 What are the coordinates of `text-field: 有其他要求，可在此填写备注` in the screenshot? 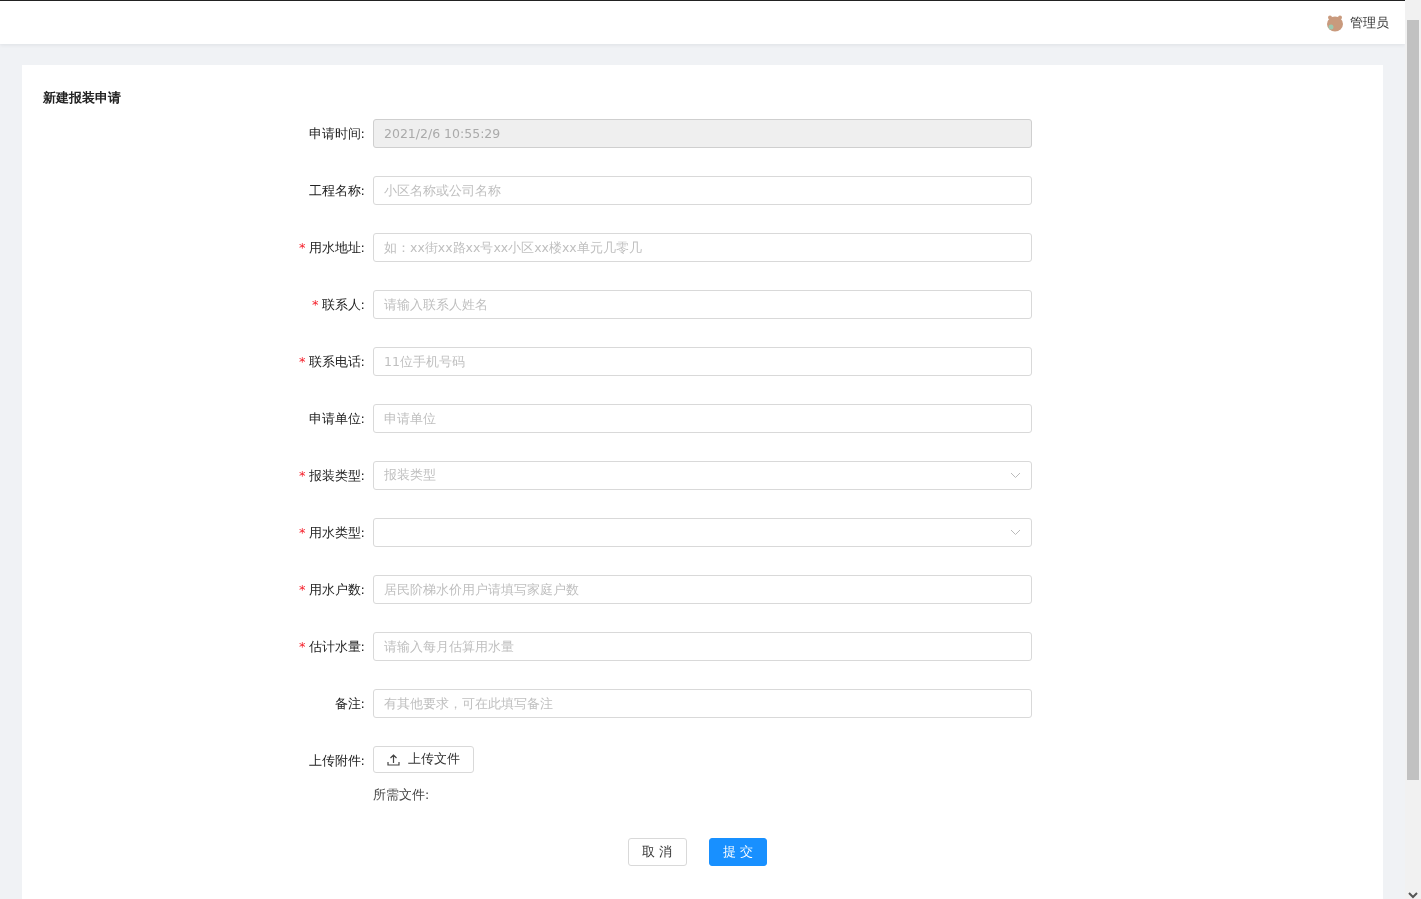 It's located at (702, 703).